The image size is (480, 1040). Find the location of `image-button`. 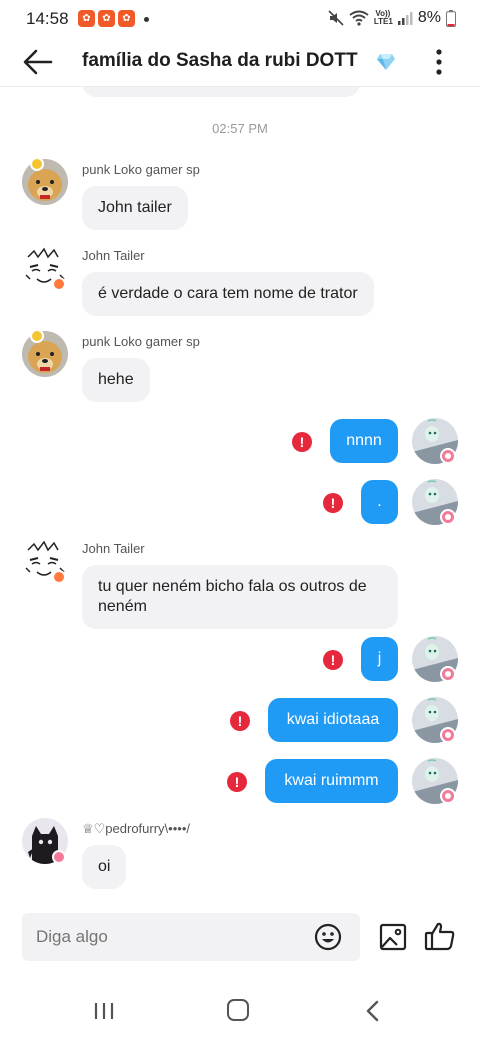

image-button is located at coordinates (393, 937).